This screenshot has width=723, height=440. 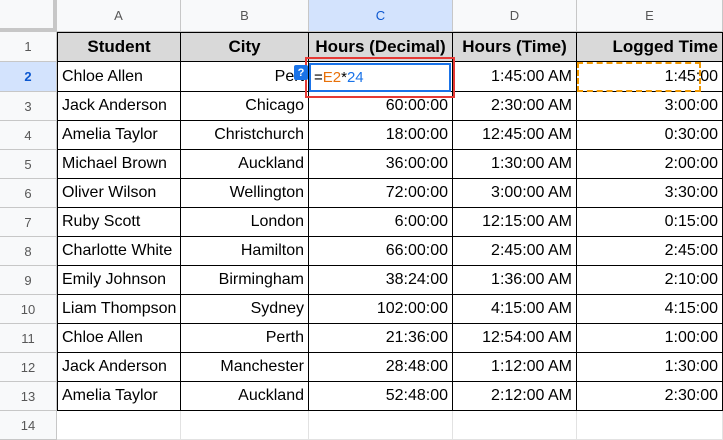 What do you see at coordinates (650, 396) in the screenshot?
I see `table-cell: 2:30:00` at bounding box center [650, 396].